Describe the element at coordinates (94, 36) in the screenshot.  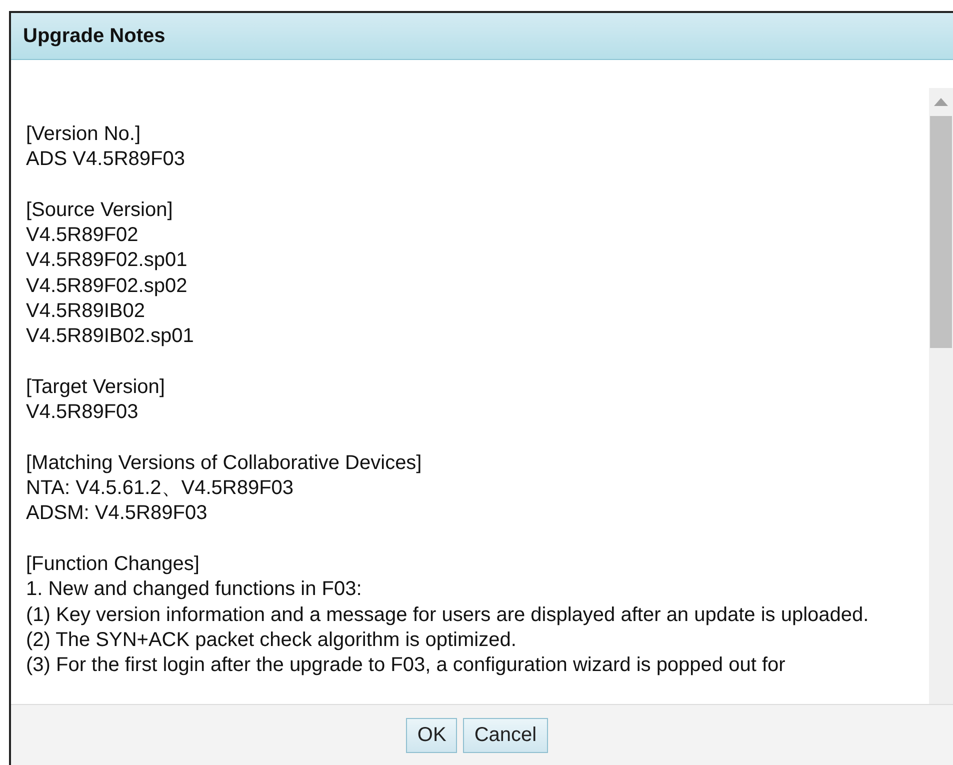
I see `window-title: Upgrade Notes` at that location.